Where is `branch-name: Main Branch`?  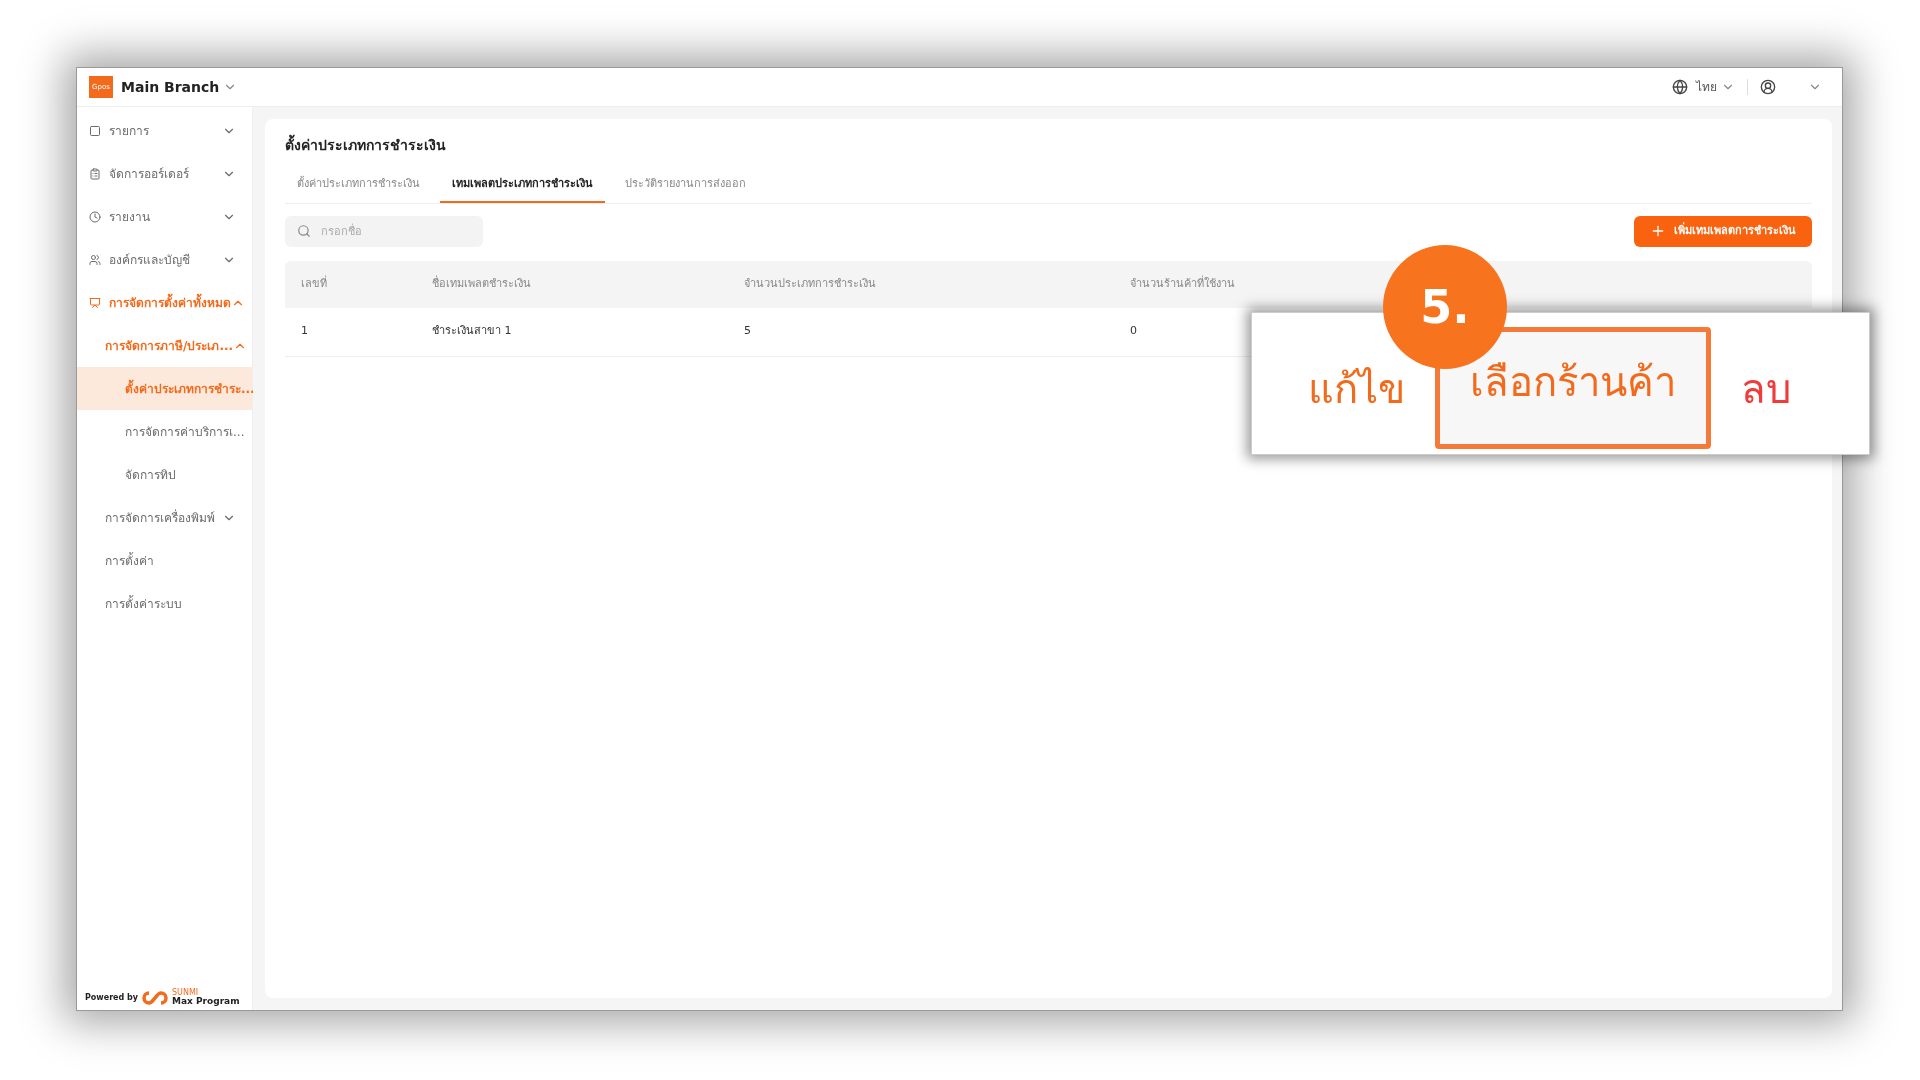
branch-name: Main Branch is located at coordinates (170, 87).